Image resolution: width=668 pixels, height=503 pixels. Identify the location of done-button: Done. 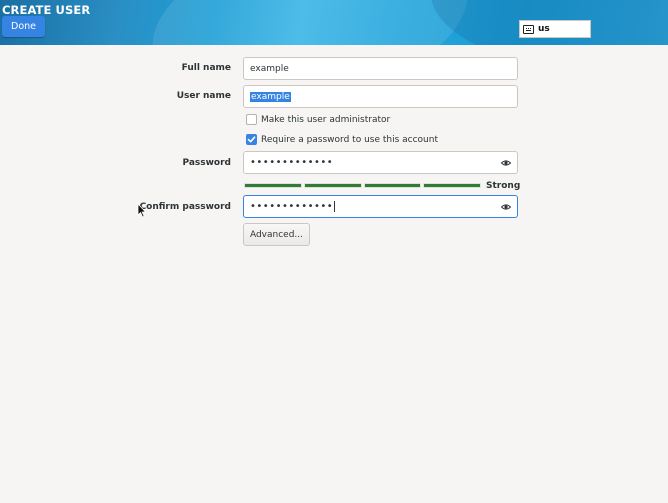
(23, 26).